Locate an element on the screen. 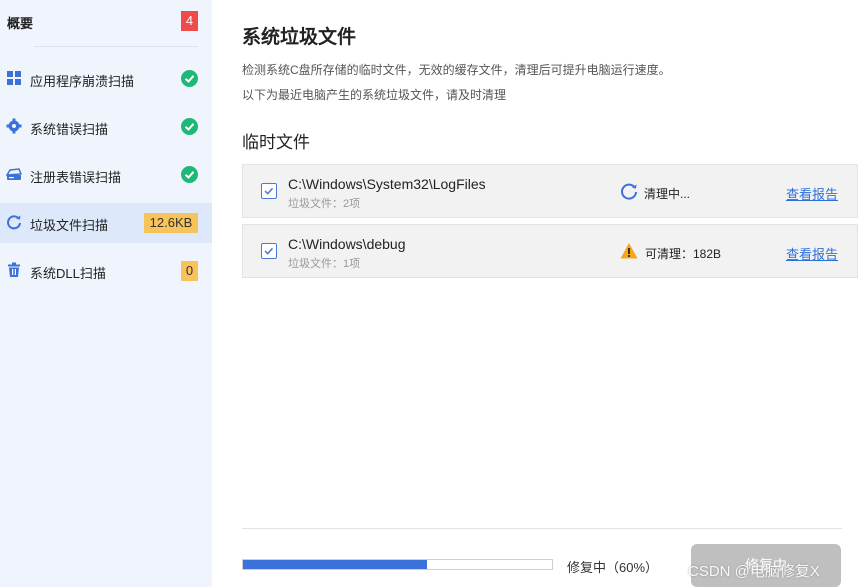 The image size is (864, 587). sidebar-item-junk-file-scan: 垃圾文件扫描 12.6KB is located at coordinates (106, 223).